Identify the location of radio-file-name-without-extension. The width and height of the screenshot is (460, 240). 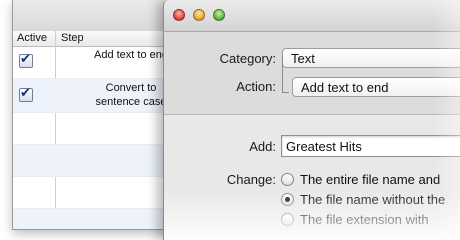
(287, 199).